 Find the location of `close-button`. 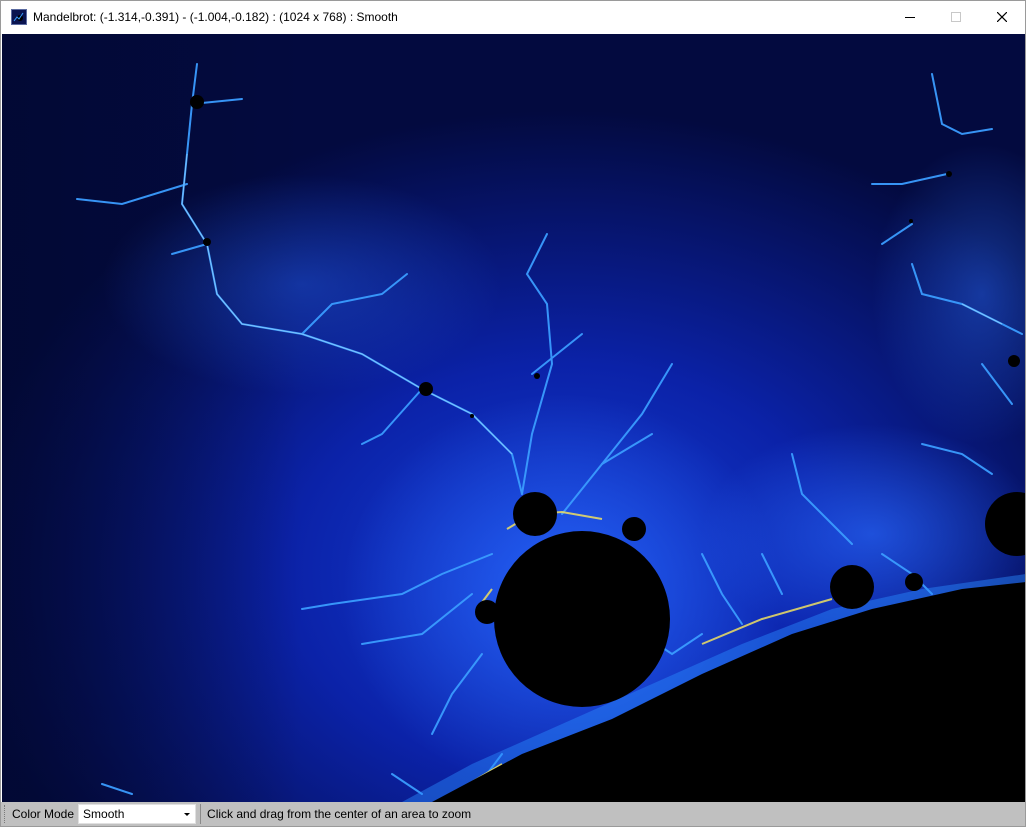

close-button is located at coordinates (1002, 17).